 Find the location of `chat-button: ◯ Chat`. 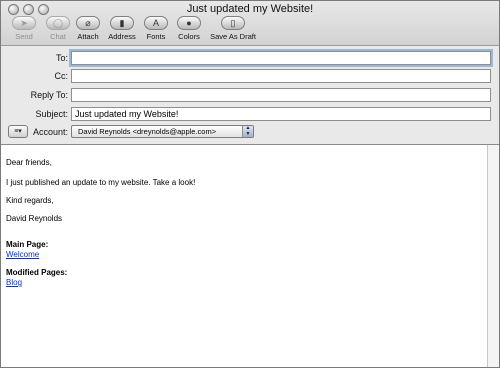

chat-button: ◯ Chat is located at coordinates (58, 30).